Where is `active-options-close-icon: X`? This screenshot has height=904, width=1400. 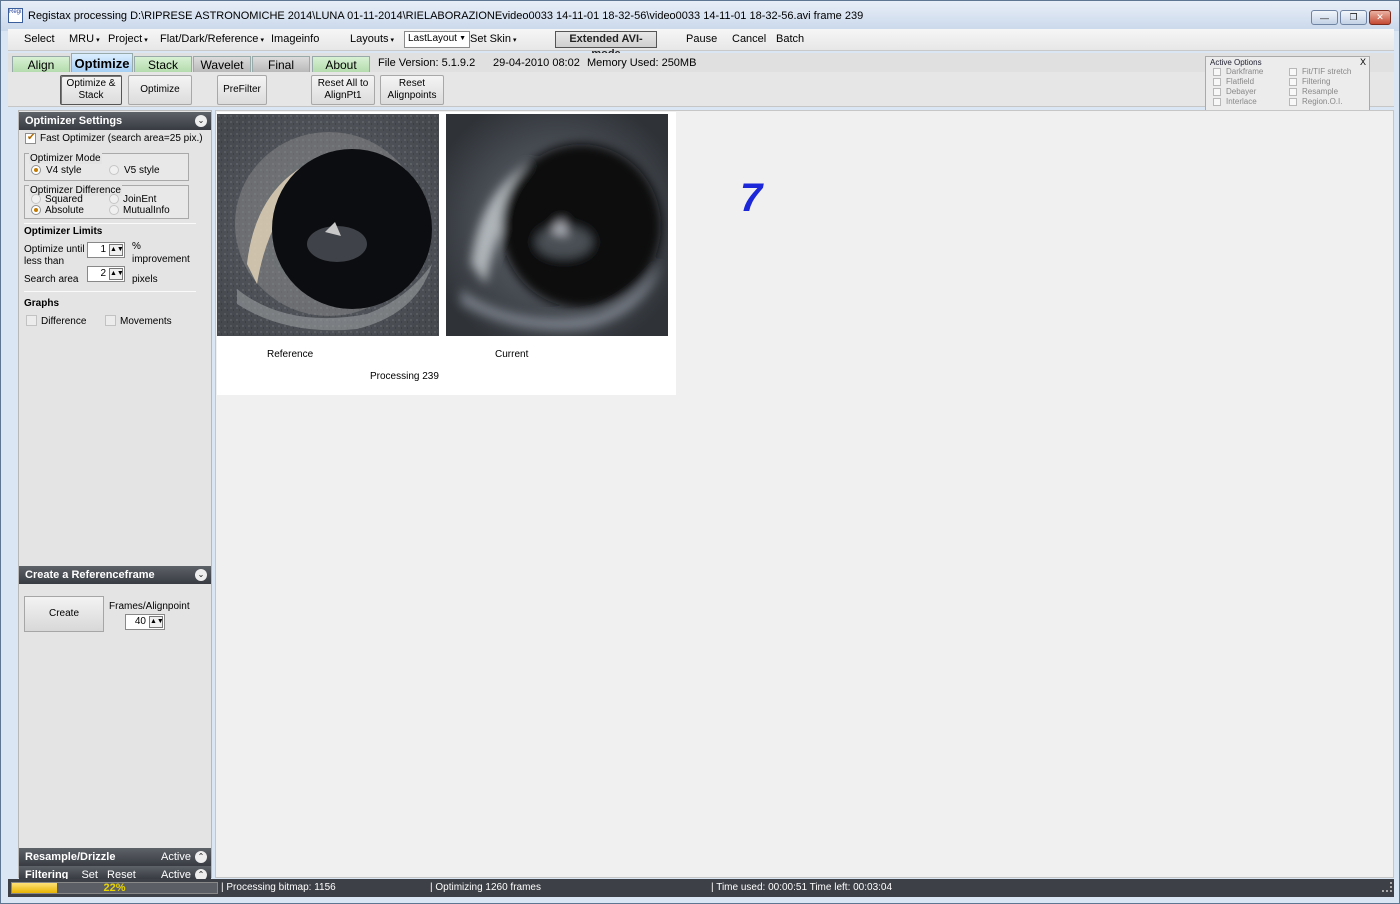
active-options-close-icon: X is located at coordinates (1363, 62).